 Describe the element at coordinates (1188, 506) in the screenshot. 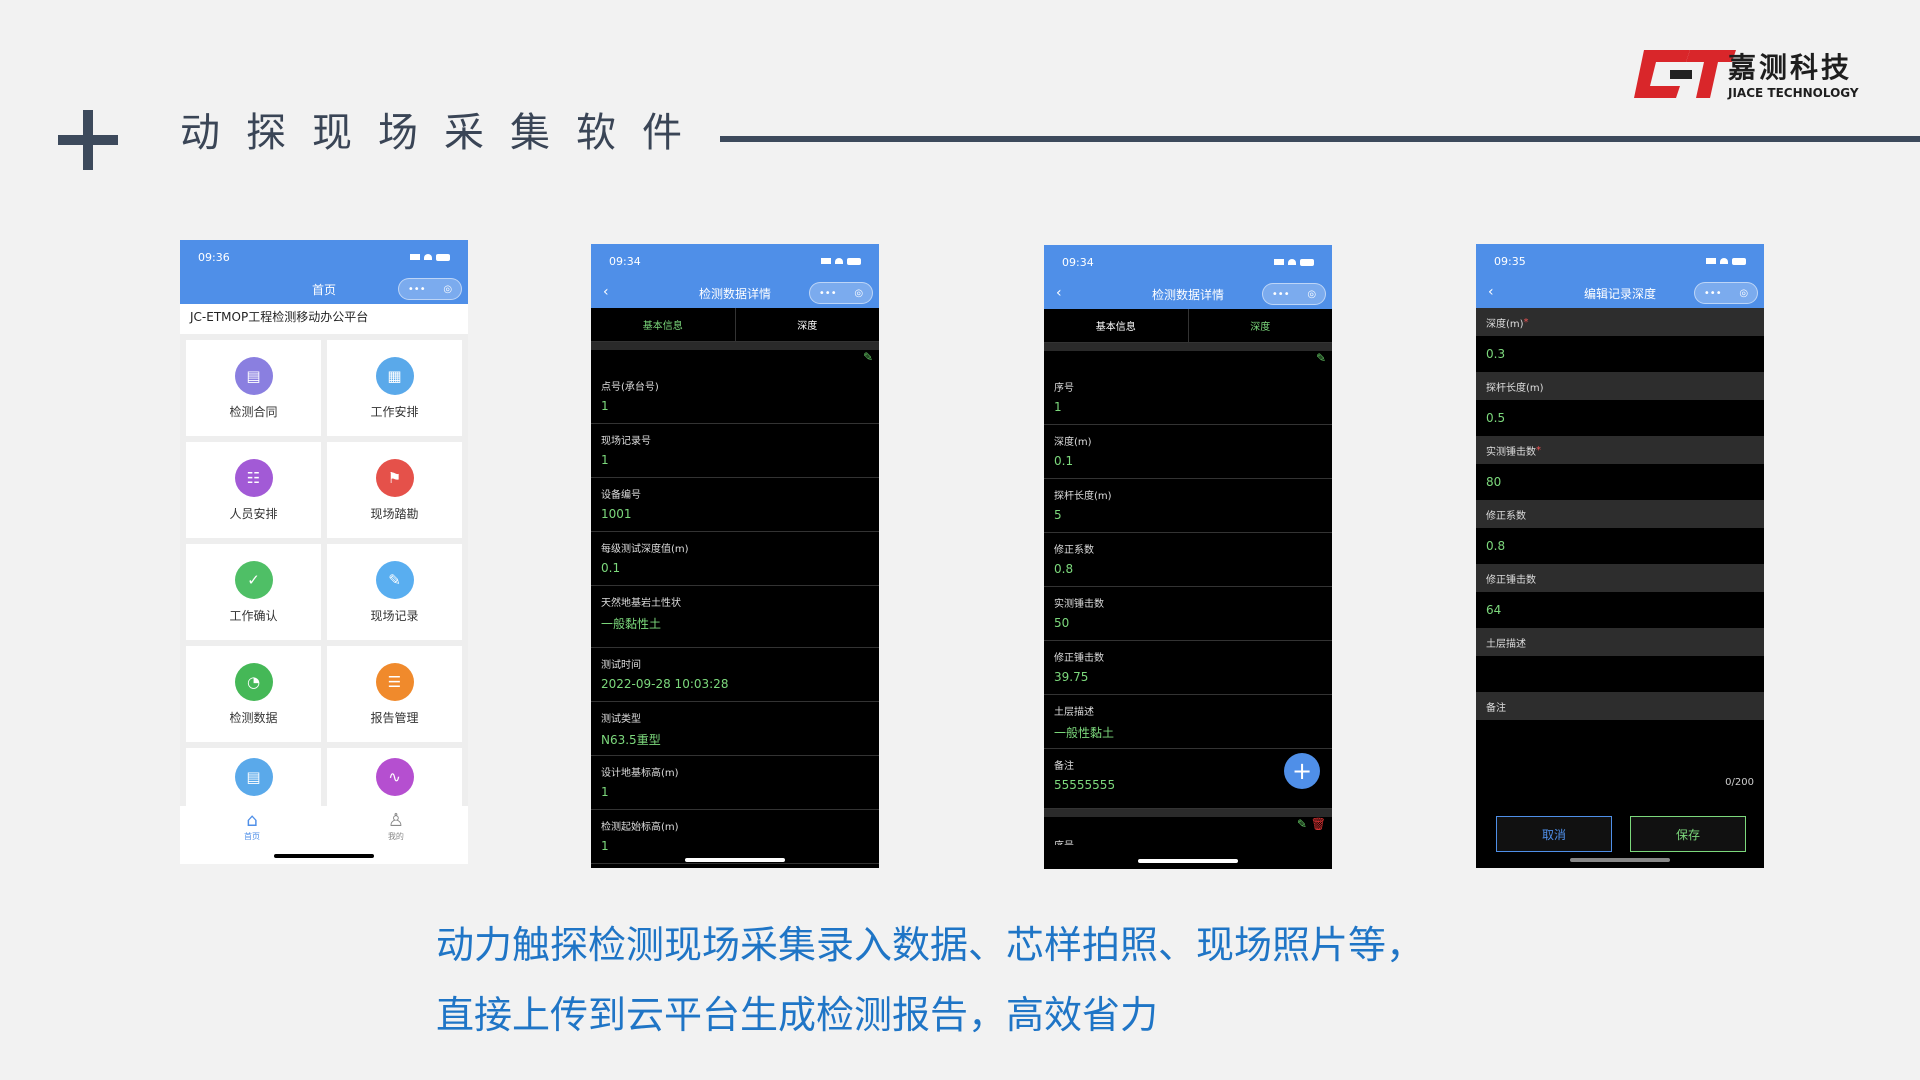

I see `field-row: 探杆长度(m) 5` at that location.